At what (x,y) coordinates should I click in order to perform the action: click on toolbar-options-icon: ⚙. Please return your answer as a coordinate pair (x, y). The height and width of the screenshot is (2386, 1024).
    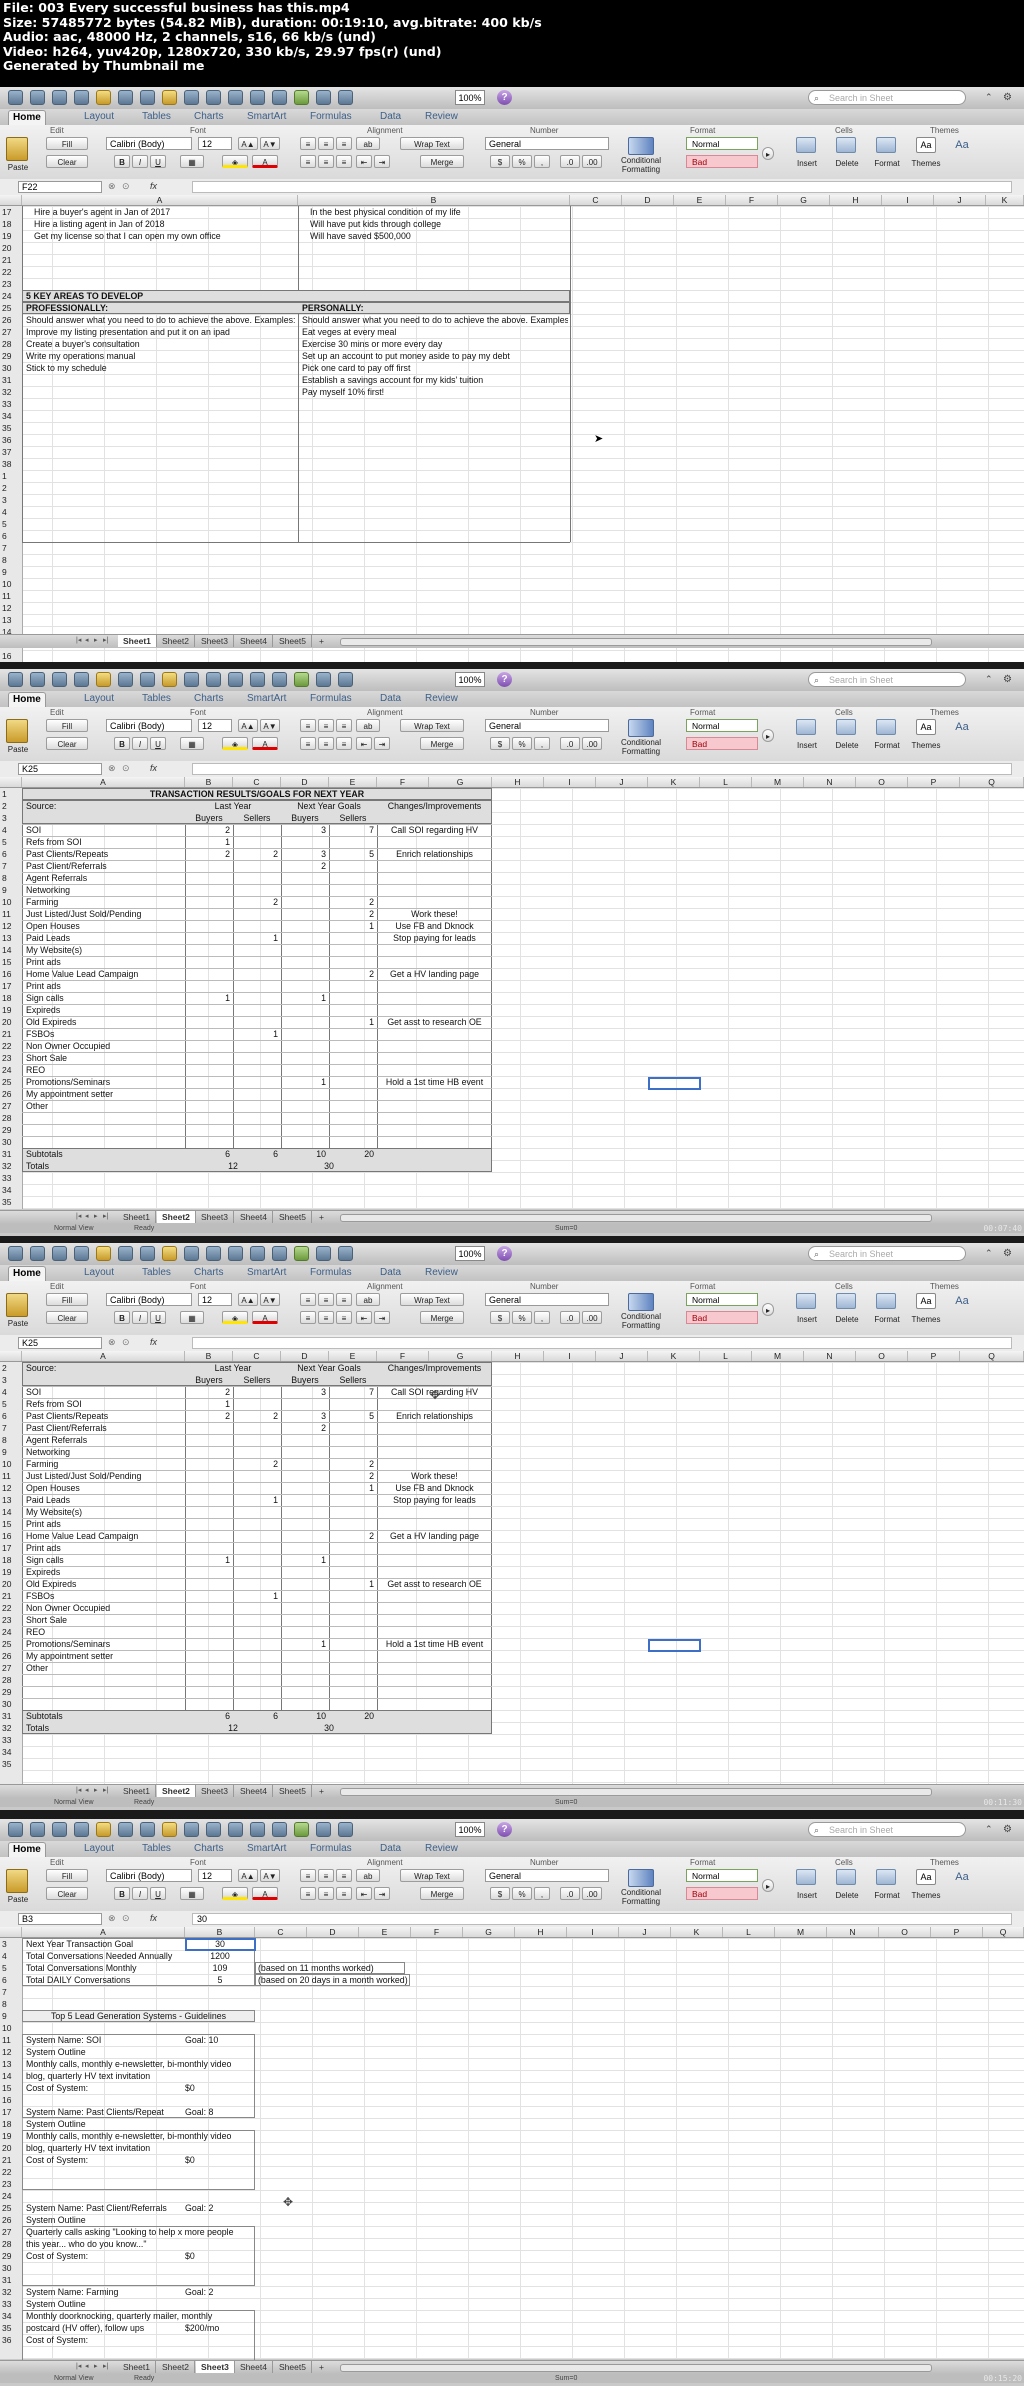
    Looking at the image, I should click on (1009, 1254).